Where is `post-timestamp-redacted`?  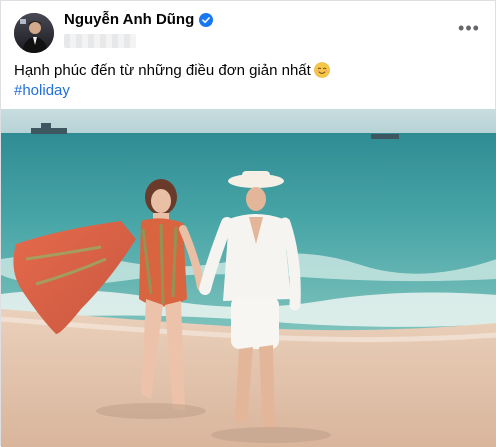 post-timestamp-redacted is located at coordinates (100, 41).